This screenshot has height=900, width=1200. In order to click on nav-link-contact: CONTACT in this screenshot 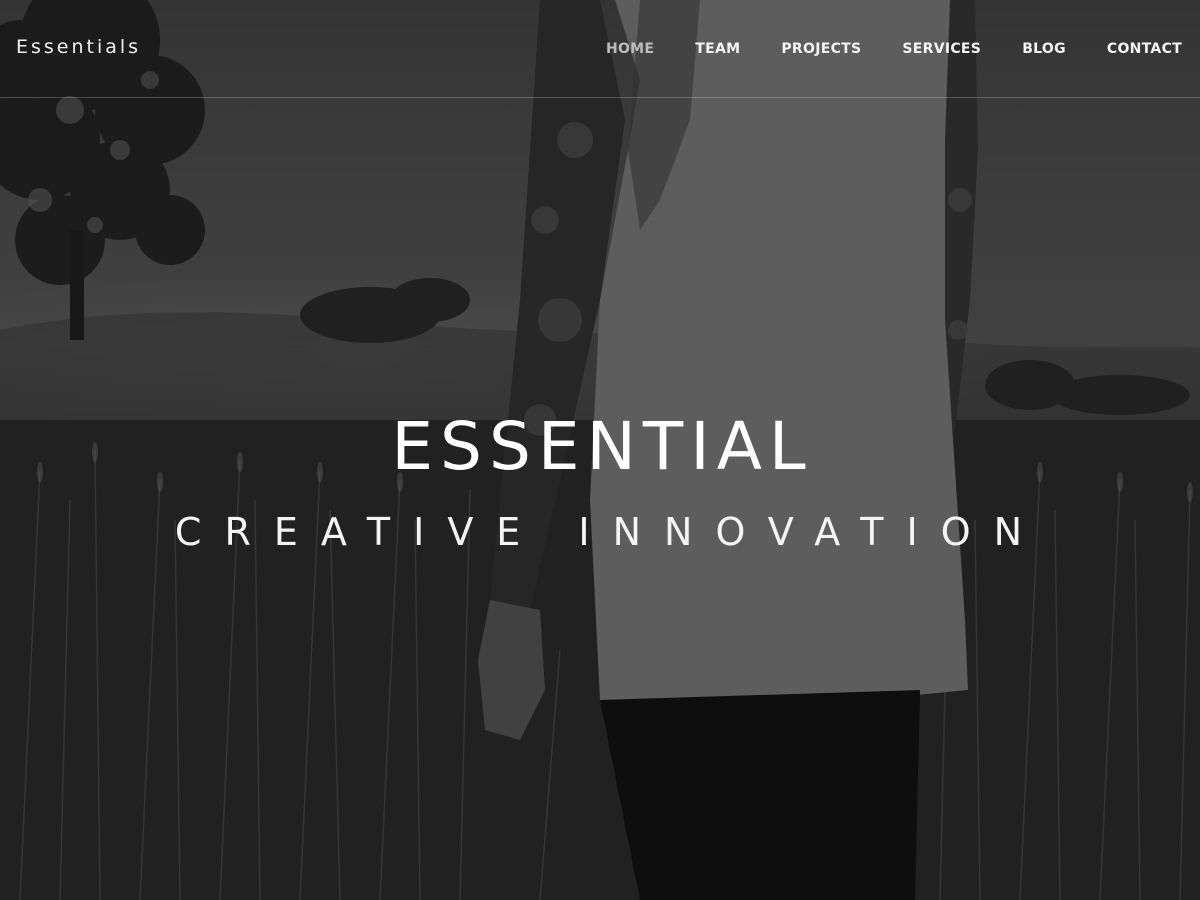, I will do `click(1144, 49)`.